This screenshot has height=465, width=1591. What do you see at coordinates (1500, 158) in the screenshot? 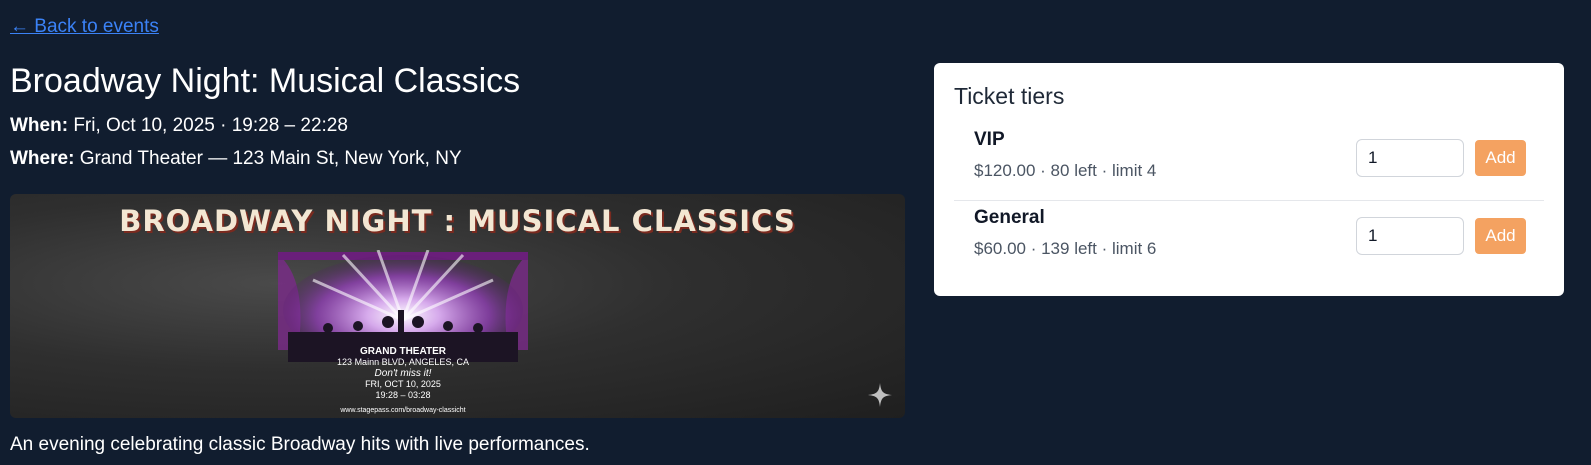
I see `vip-add-button: Add` at bounding box center [1500, 158].